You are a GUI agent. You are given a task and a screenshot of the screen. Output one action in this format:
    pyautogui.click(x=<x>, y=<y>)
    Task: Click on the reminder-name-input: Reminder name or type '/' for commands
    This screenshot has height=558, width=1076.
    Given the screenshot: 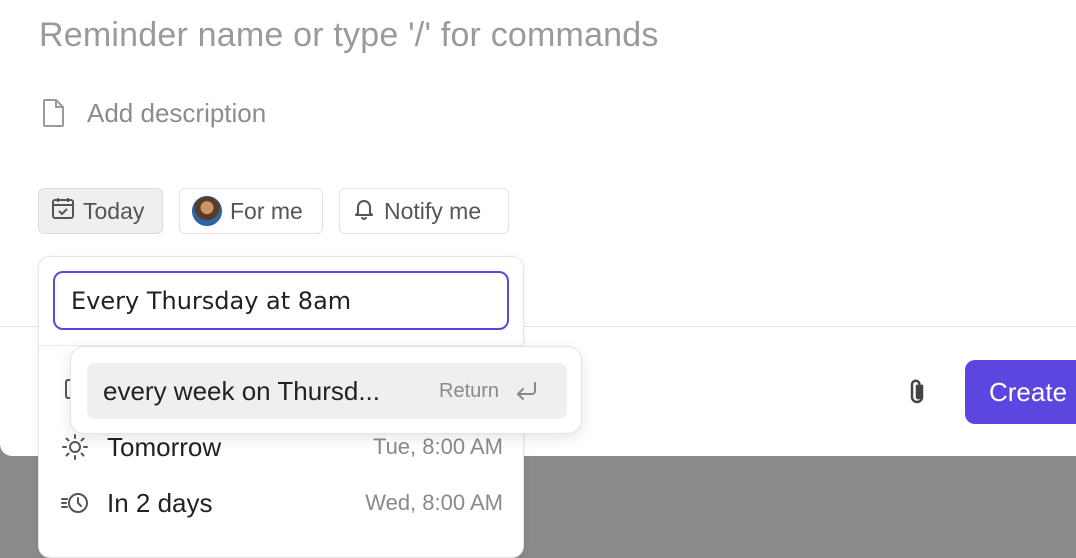 What is the action you would take?
    pyautogui.click(x=349, y=35)
    